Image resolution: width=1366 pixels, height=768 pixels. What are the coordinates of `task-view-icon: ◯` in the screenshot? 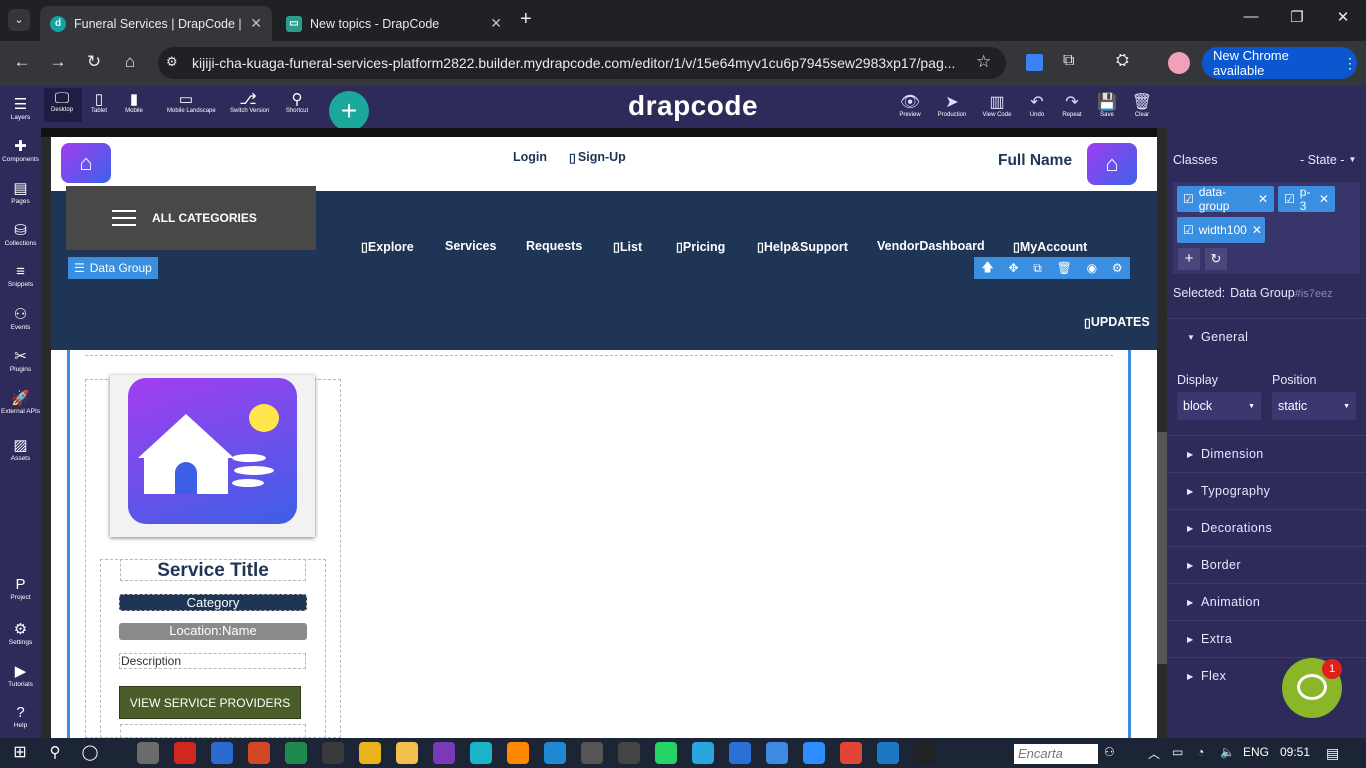 It's located at (90, 753).